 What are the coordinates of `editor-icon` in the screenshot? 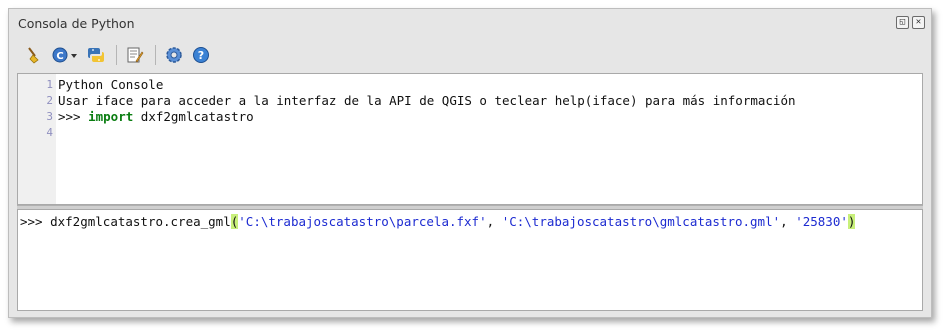 It's located at (135, 55).